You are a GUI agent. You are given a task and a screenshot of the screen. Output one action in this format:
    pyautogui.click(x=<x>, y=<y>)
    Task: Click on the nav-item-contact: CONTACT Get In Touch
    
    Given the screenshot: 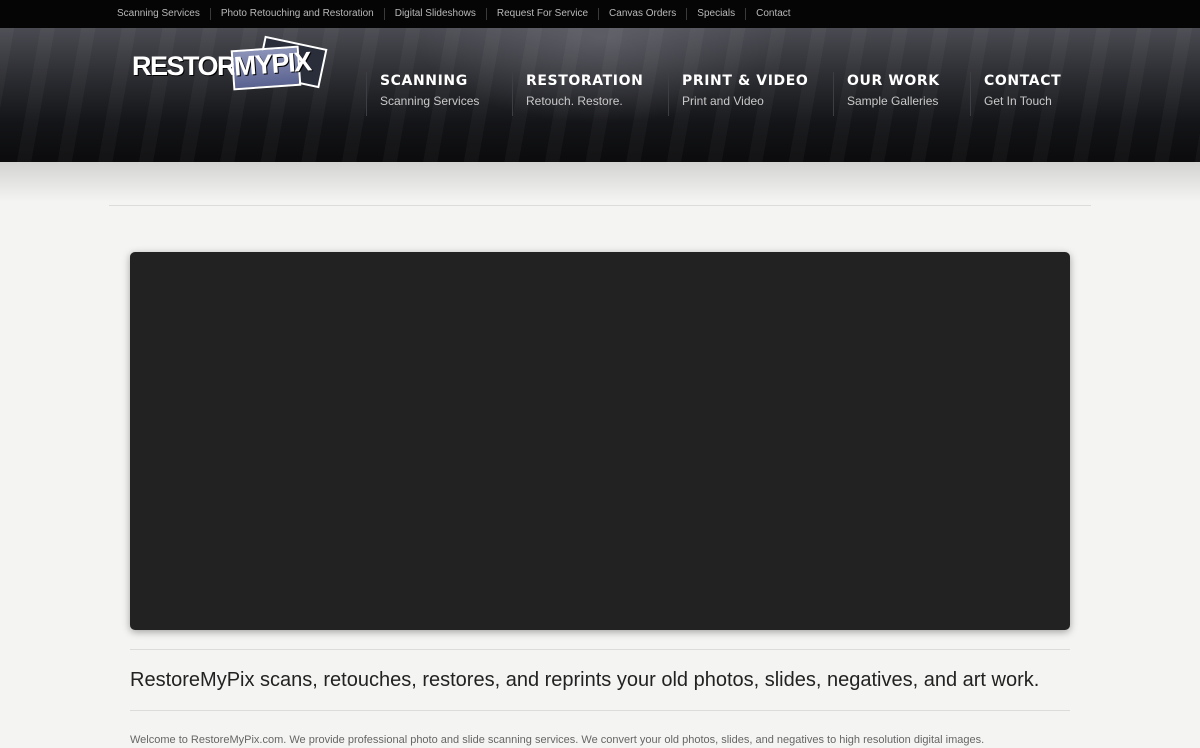 What is the action you would take?
    pyautogui.click(x=1025, y=94)
    